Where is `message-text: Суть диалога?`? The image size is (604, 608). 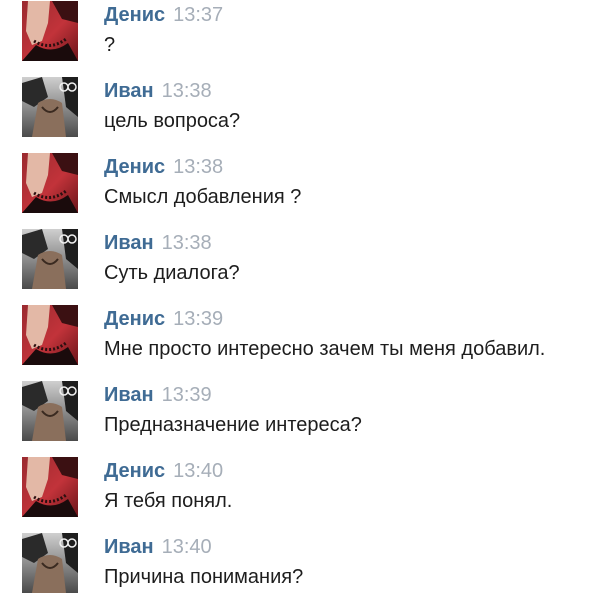 message-text: Суть диалога? is located at coordinates (172, 273).